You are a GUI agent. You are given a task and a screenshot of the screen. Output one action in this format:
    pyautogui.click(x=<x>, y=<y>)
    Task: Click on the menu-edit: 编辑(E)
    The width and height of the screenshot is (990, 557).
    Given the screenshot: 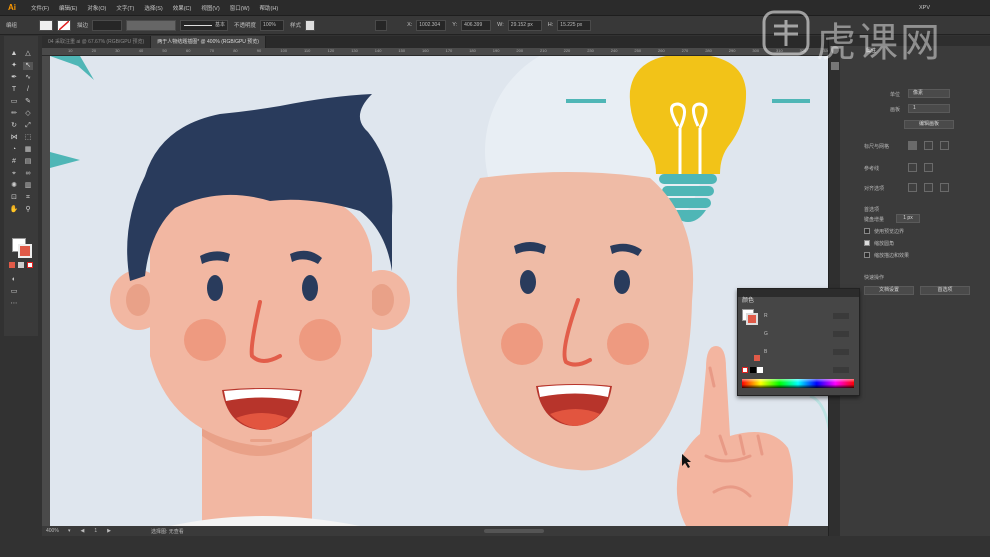 What is the action you would take?
    pyautogui.click(x=68, y=8)
    